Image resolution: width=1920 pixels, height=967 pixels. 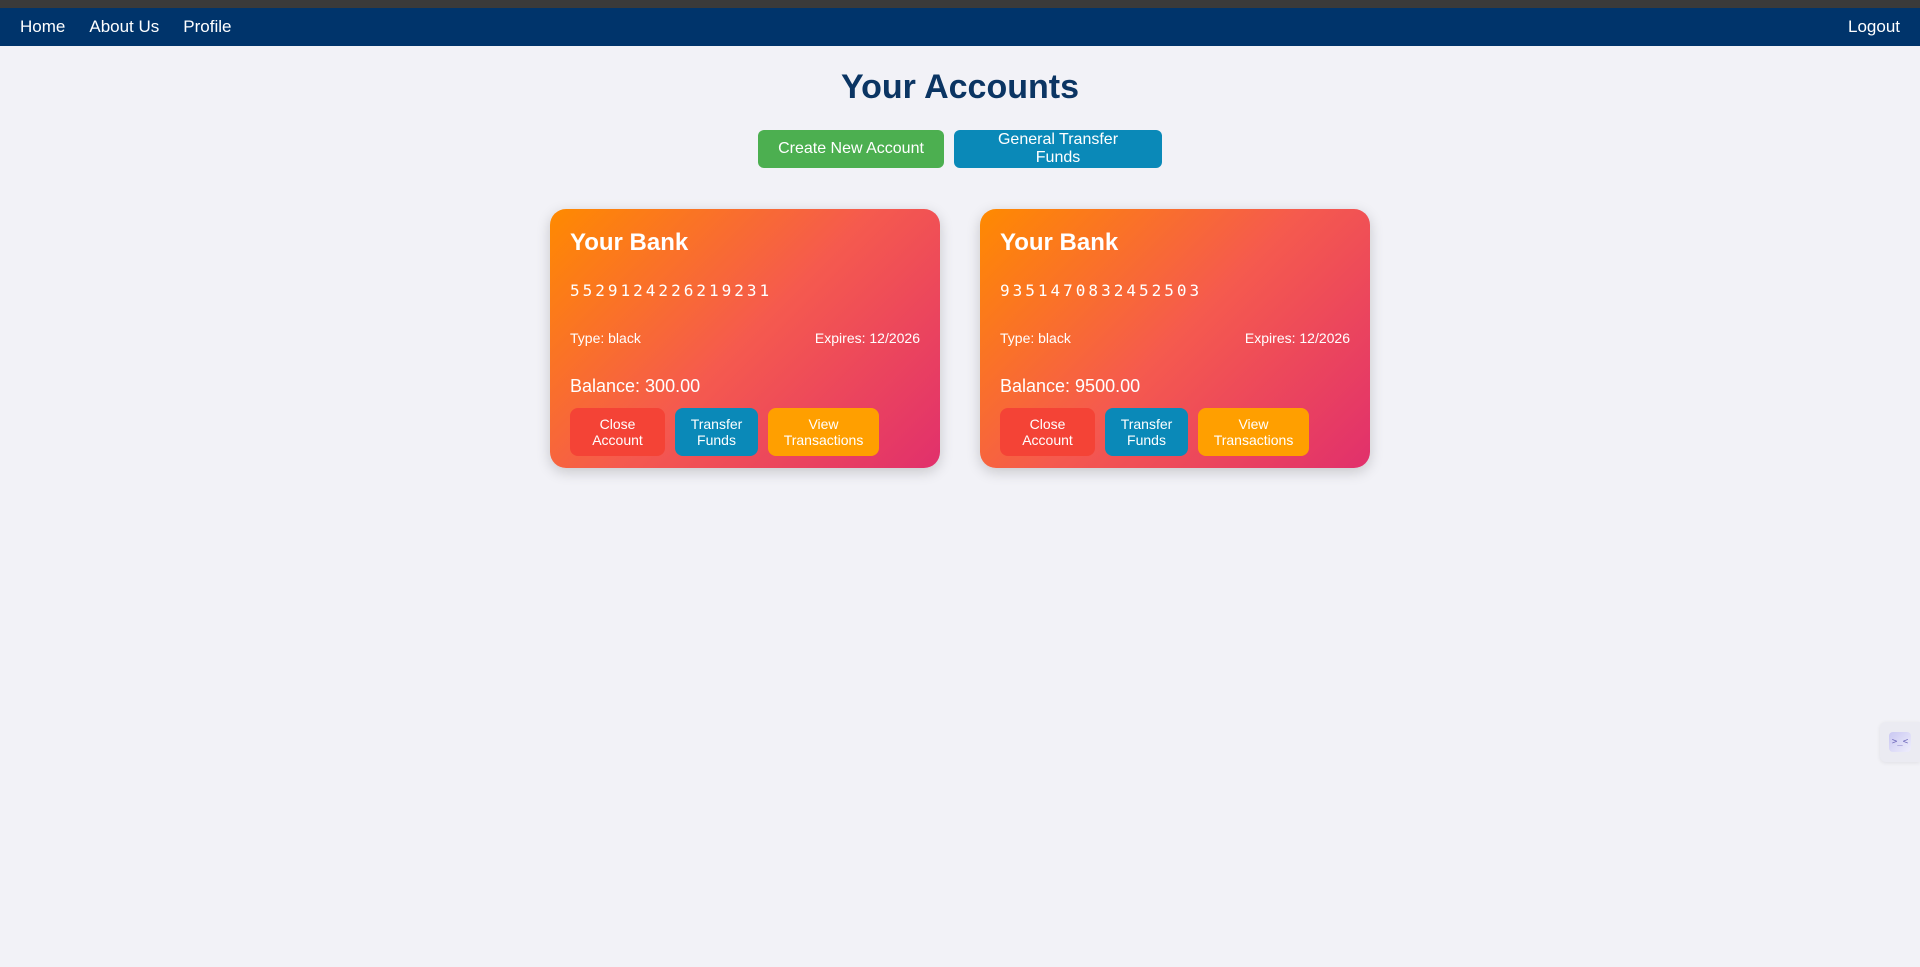 What do you see at coordinates (635, 386) in the screenshot?
I see `account-balance: Balance: 300.00` at bounding box center [635, 386].